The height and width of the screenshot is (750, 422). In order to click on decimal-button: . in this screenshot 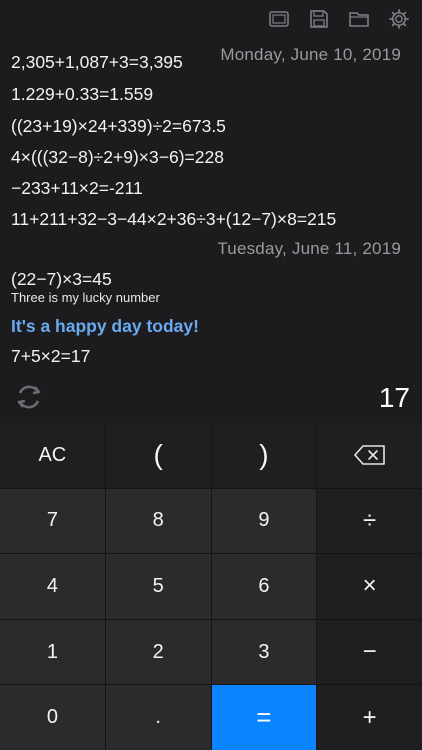, I will do `click(158, 717)`.